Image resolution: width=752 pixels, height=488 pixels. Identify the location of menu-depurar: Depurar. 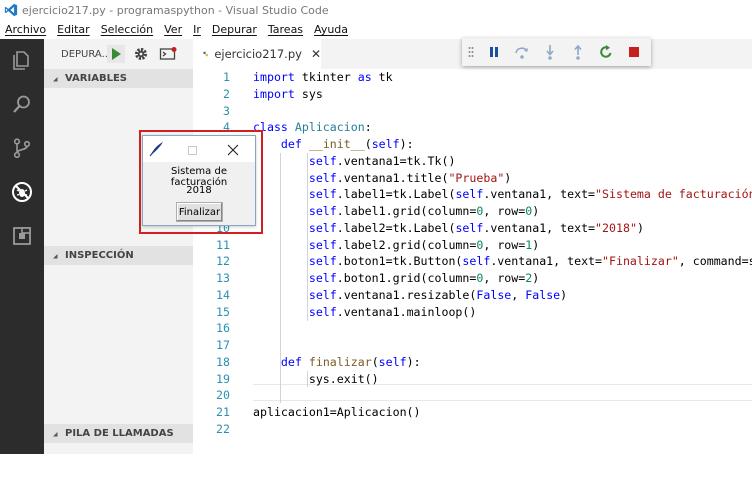
(234, 29).